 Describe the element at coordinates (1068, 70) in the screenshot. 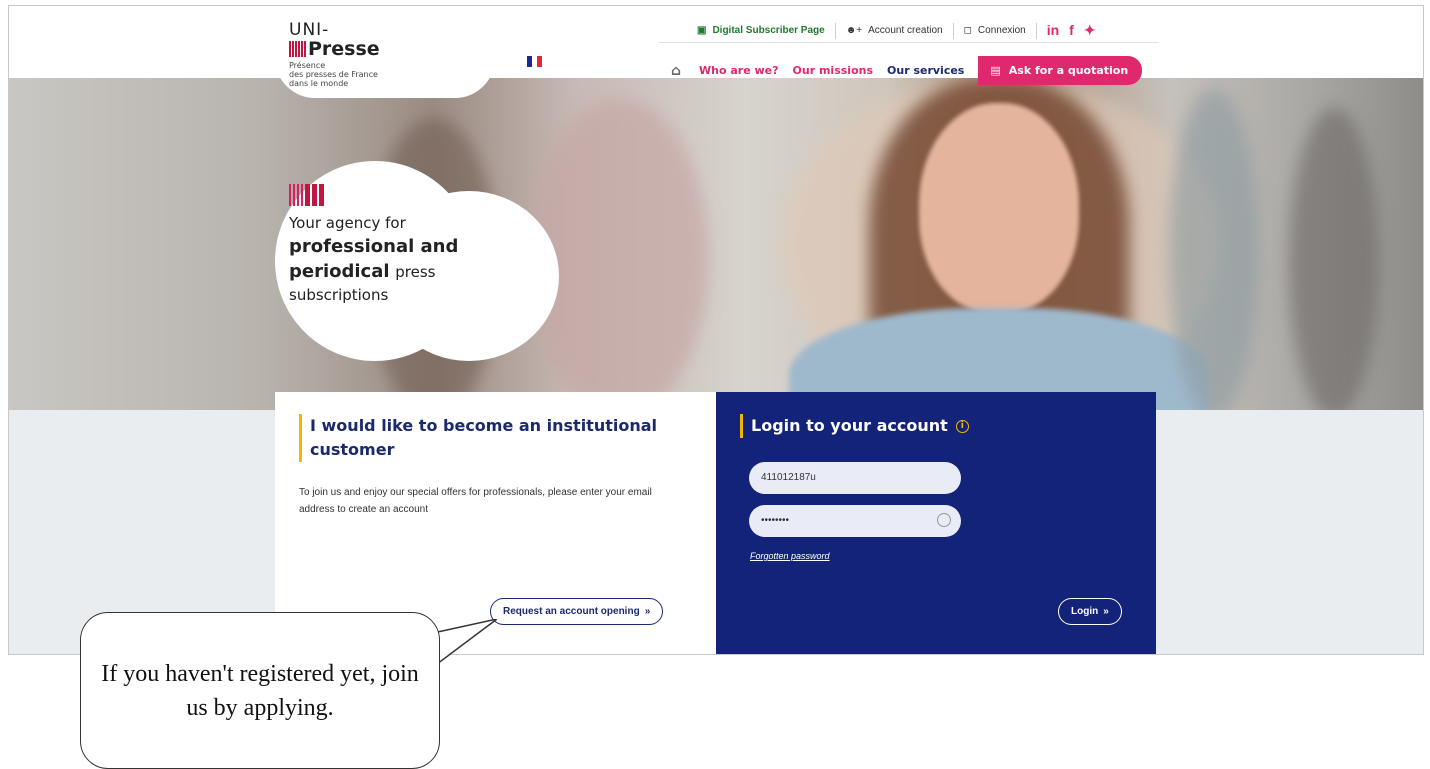

I see `quotation-label: Ask for a quotation` at that location.